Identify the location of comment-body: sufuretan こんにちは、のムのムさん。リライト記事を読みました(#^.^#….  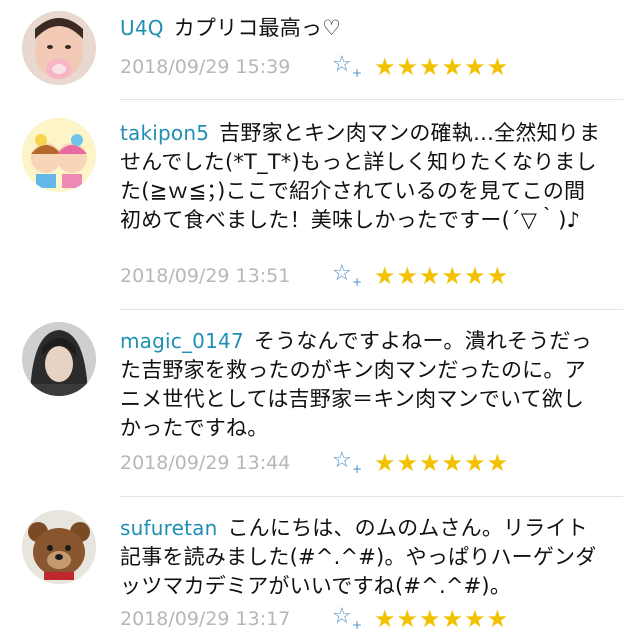
(360, 557).